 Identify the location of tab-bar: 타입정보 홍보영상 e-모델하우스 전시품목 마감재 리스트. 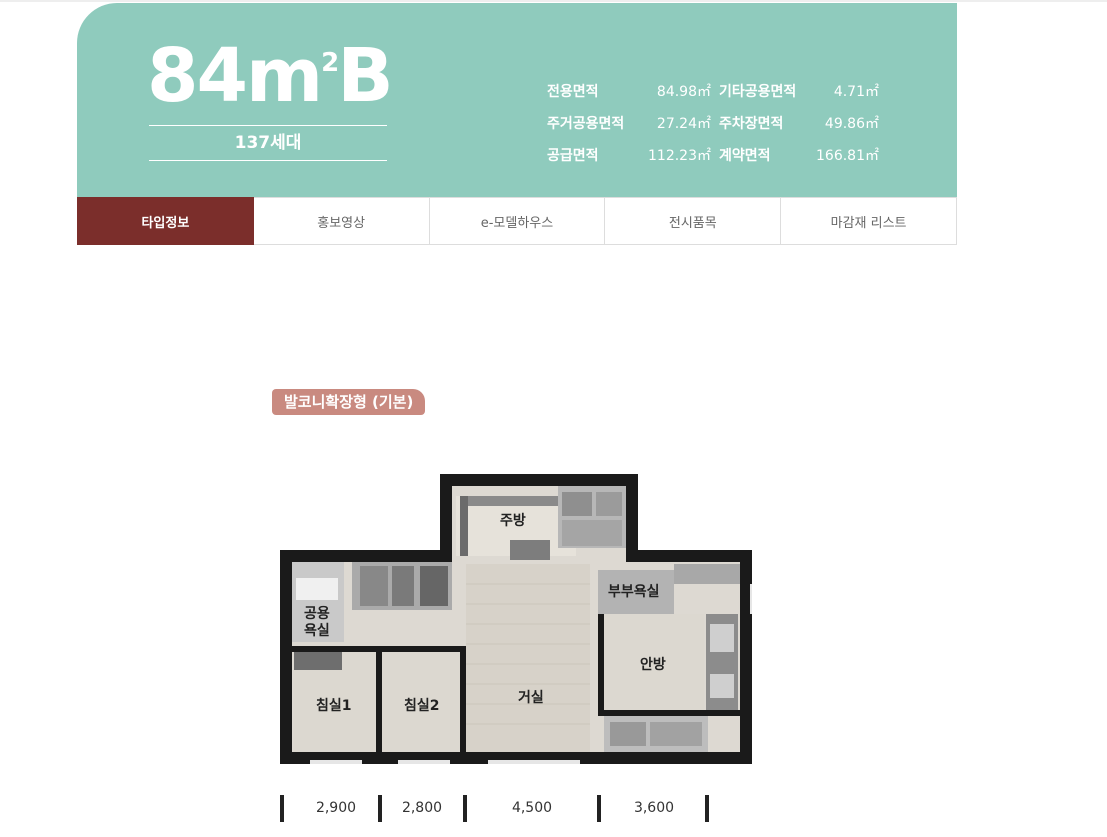
(517, 221).